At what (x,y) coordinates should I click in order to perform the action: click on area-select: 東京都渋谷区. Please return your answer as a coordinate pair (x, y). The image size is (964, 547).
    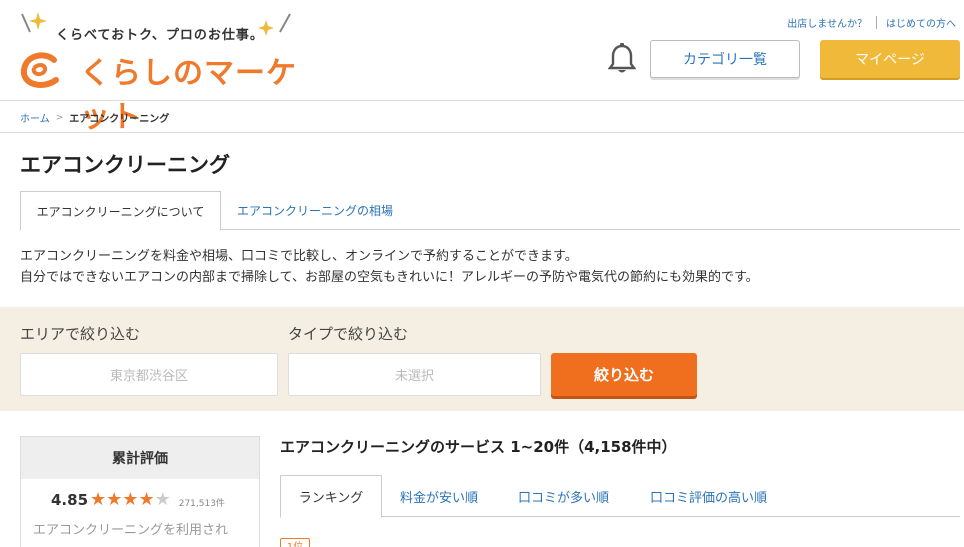
    Looking at the image, I should click on (149, 374).